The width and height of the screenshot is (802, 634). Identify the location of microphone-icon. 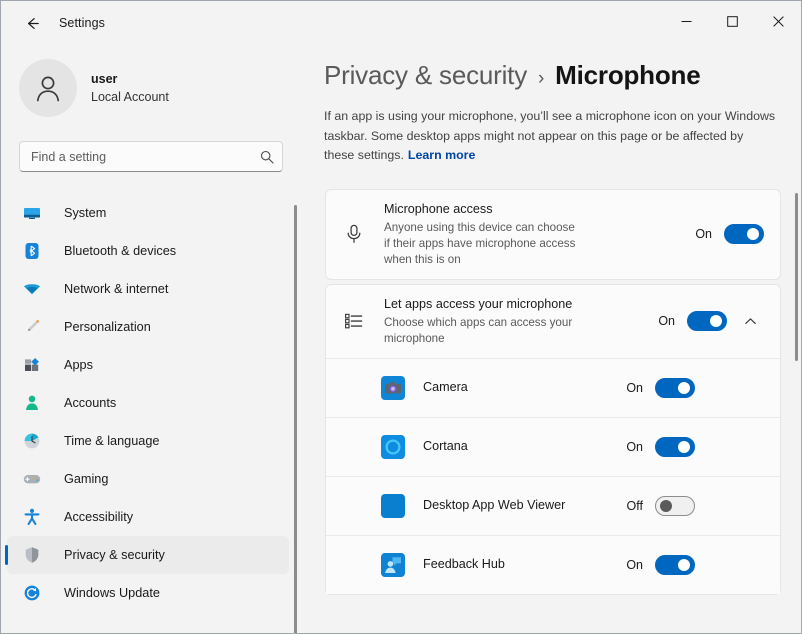
(354, 234).